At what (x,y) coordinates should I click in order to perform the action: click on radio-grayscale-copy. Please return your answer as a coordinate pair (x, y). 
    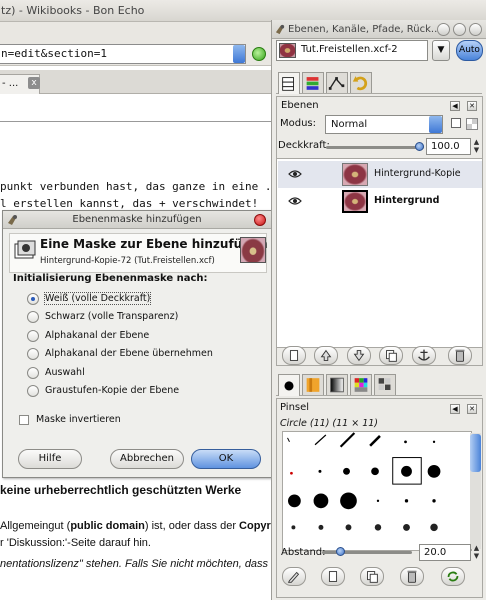
    Looking at the image, I should click on (33, 391).